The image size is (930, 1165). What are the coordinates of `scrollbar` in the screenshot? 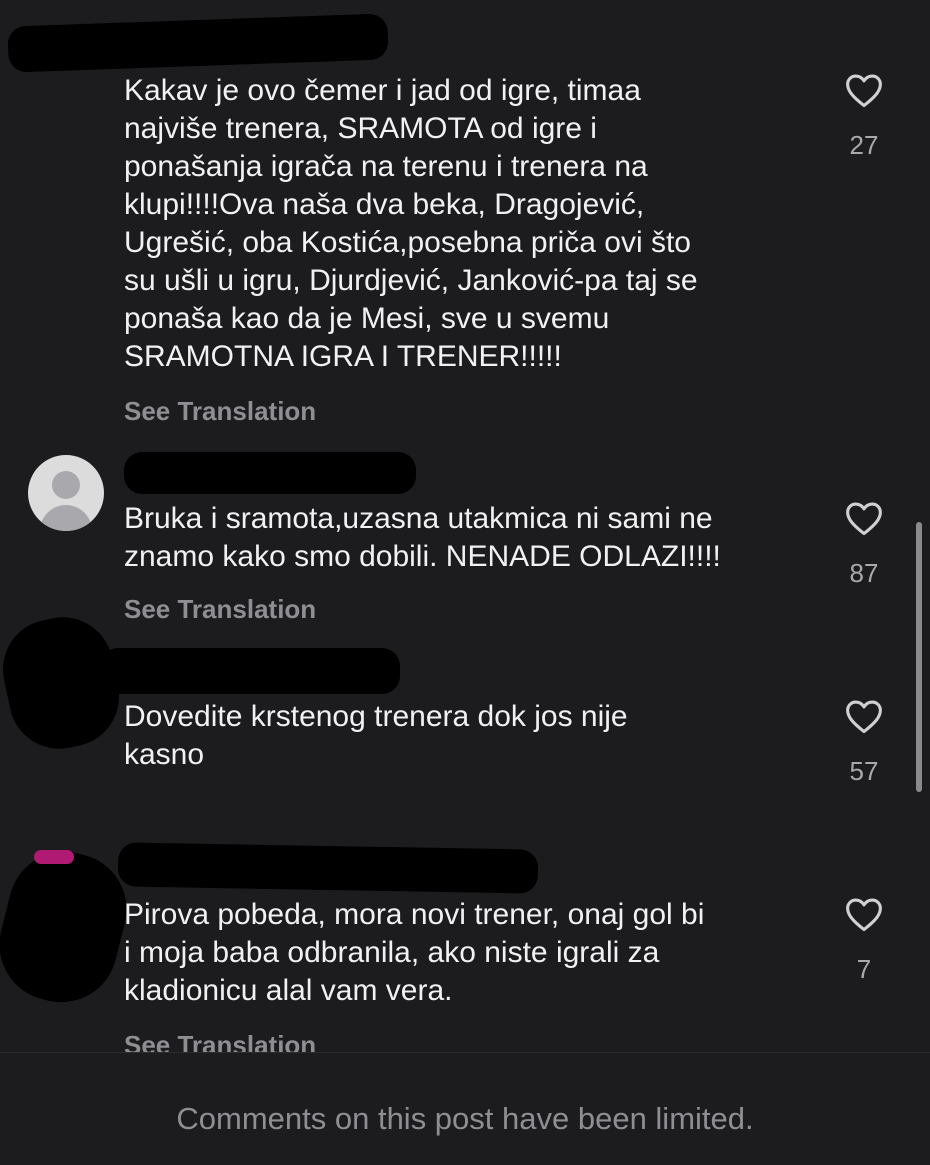 It's located at (919, 657).